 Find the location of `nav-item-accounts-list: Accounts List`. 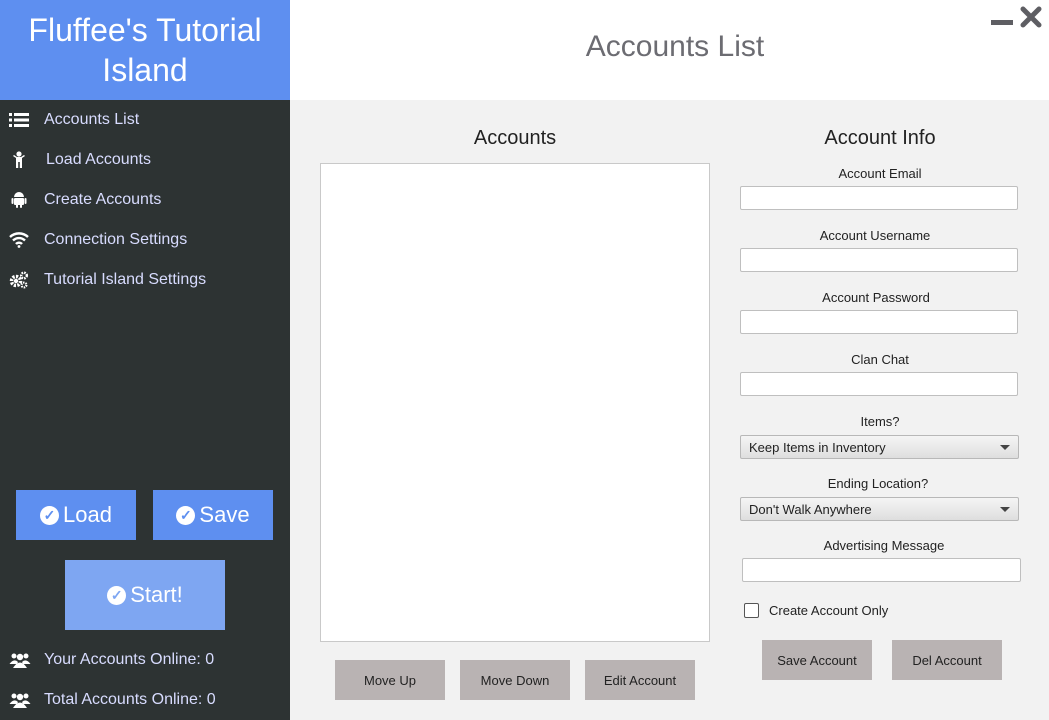

nav-item-accounts-list: Accounts List is located at coordinates (145, 120).